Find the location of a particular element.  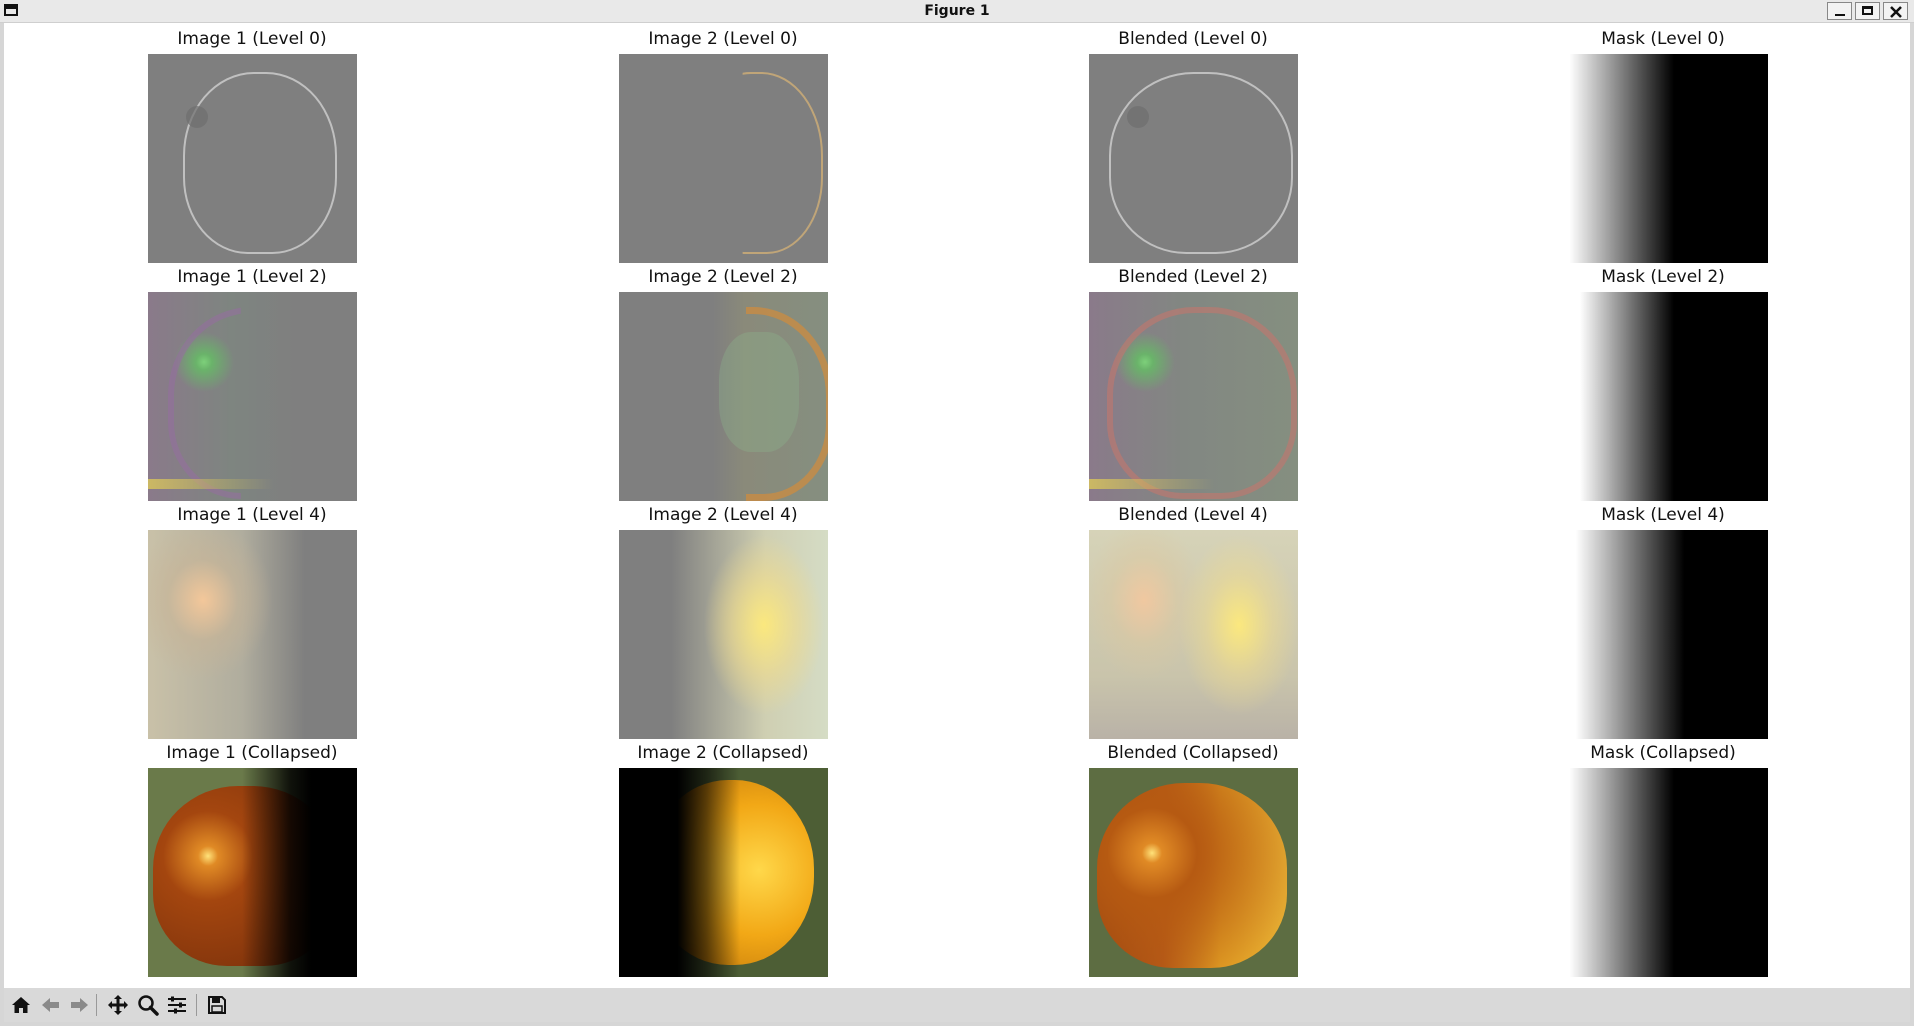

axes-title: Blended (Collapsed) is located at coordinates (1193, 753).